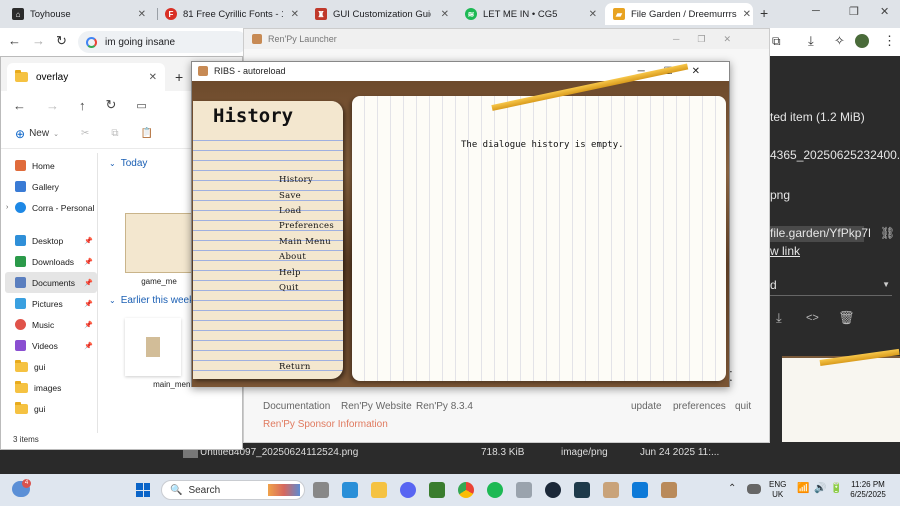 The height and width of the screenshot is (506, 900). What do you see at coordinates (437, 490) in the screenshot?
I see `minecraft-icon` at bounding box center [437, 490].